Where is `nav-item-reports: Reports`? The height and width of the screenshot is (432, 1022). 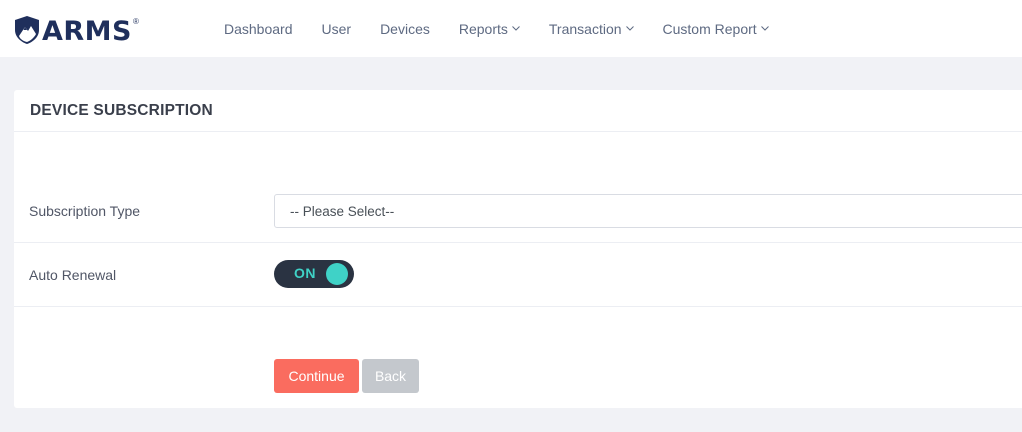
nav-item-reports: Reports is located at coordinates (489, 29).